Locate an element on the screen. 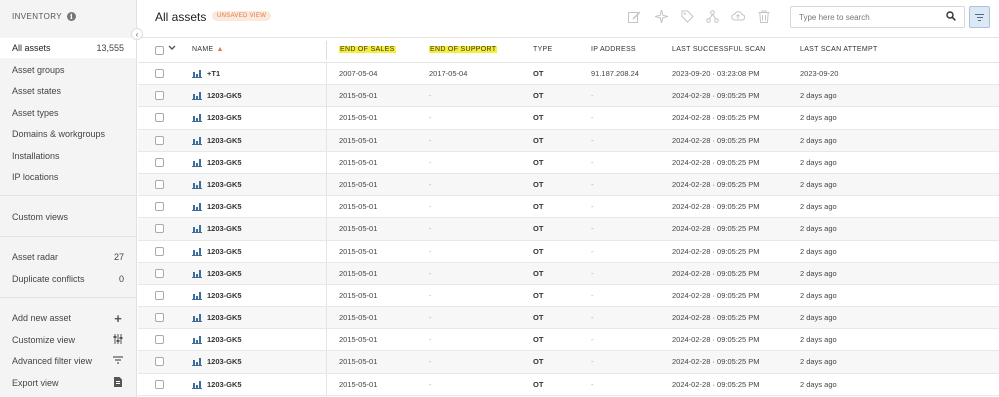  column-header-type: TYPE is located at coordinates (542, 49).